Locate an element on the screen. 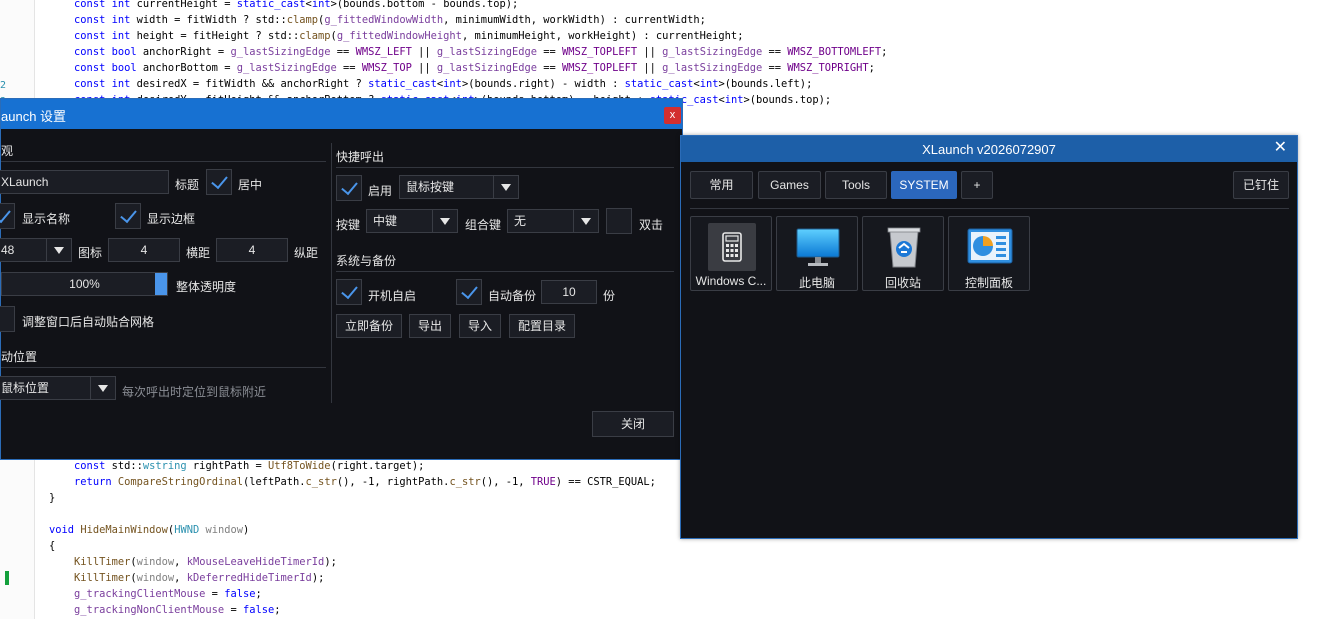 The width and height of the screenshot is (1328, 619). settings-titlebar: aunch 设置 x is located at coordinates (341, 114).